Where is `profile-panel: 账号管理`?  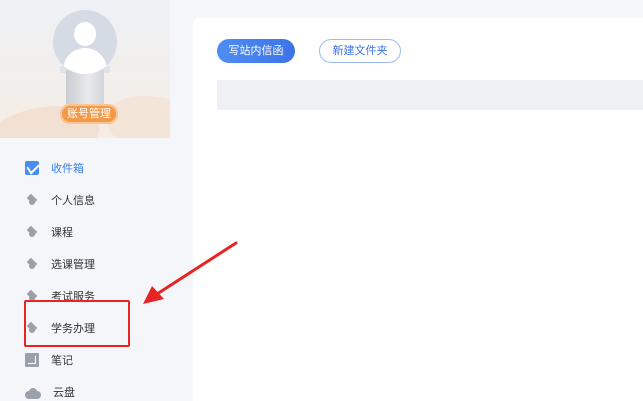
profile-panel: 账号管理 is located at coordinates (85, 69).